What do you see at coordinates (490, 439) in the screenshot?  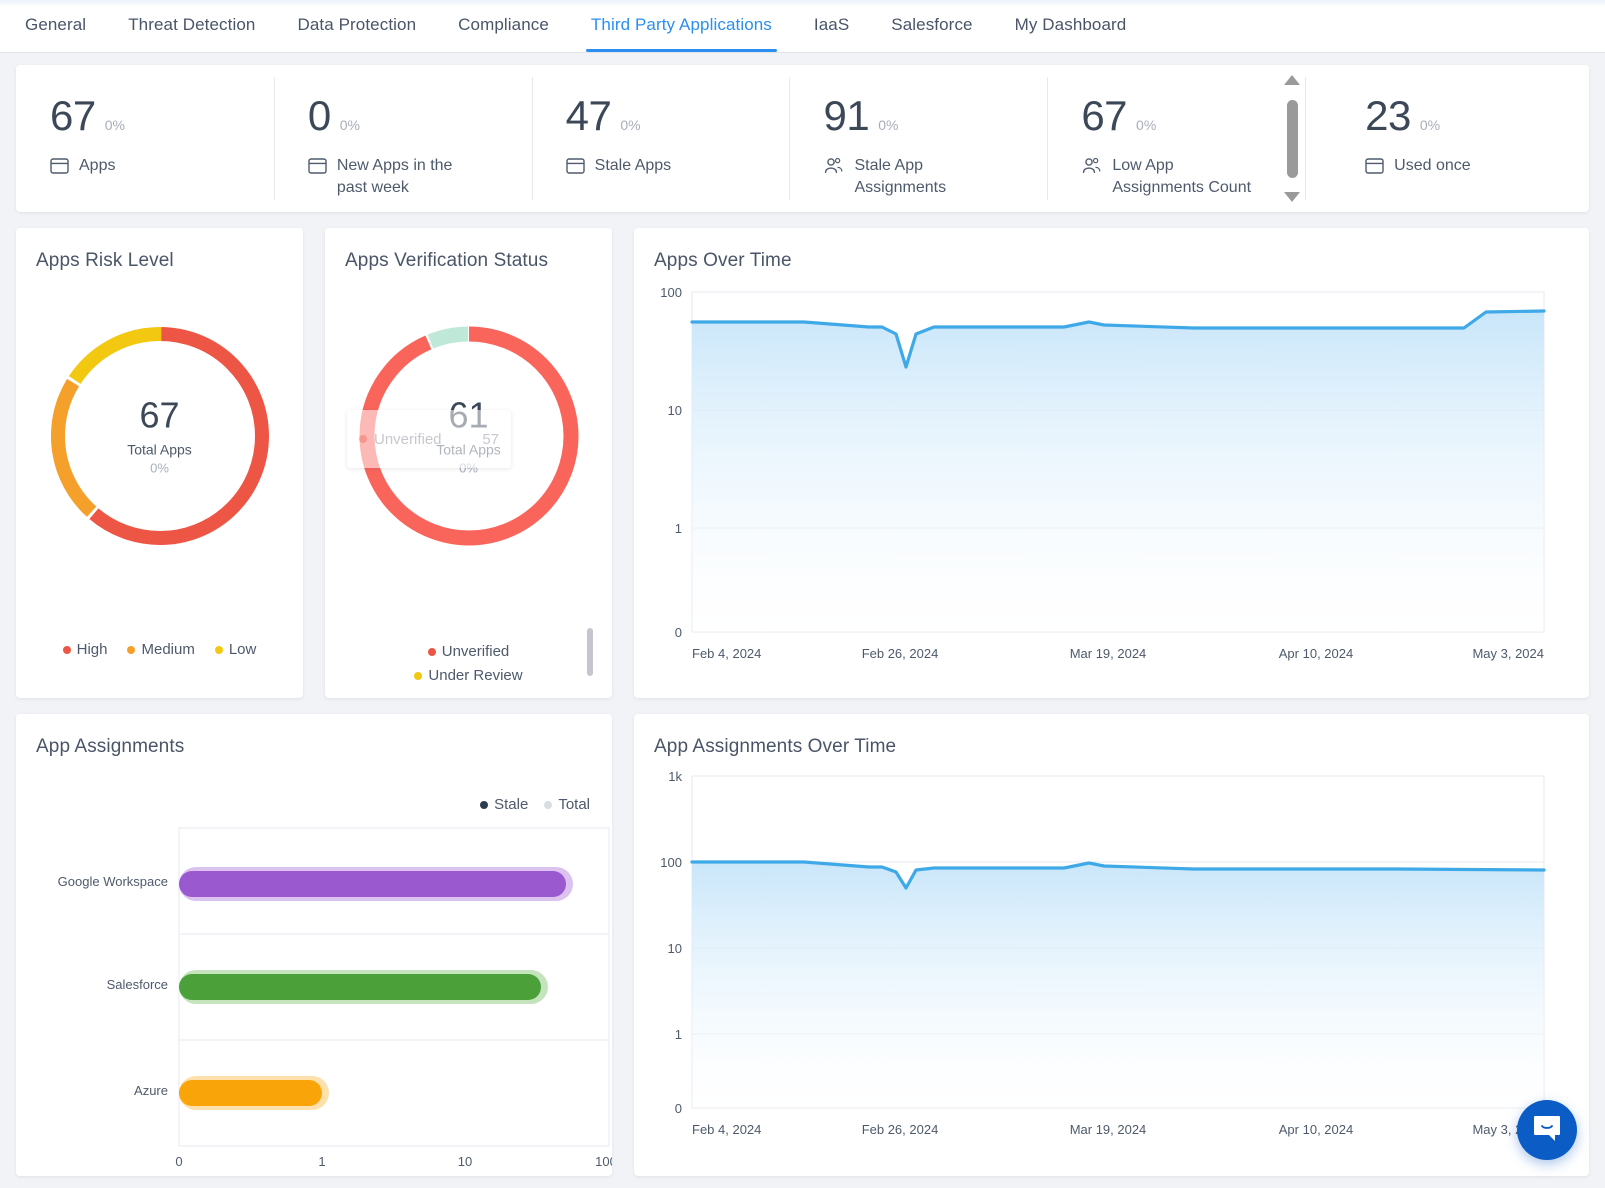 I see `tooltip-value: 57` at bounding box center [490, 439].